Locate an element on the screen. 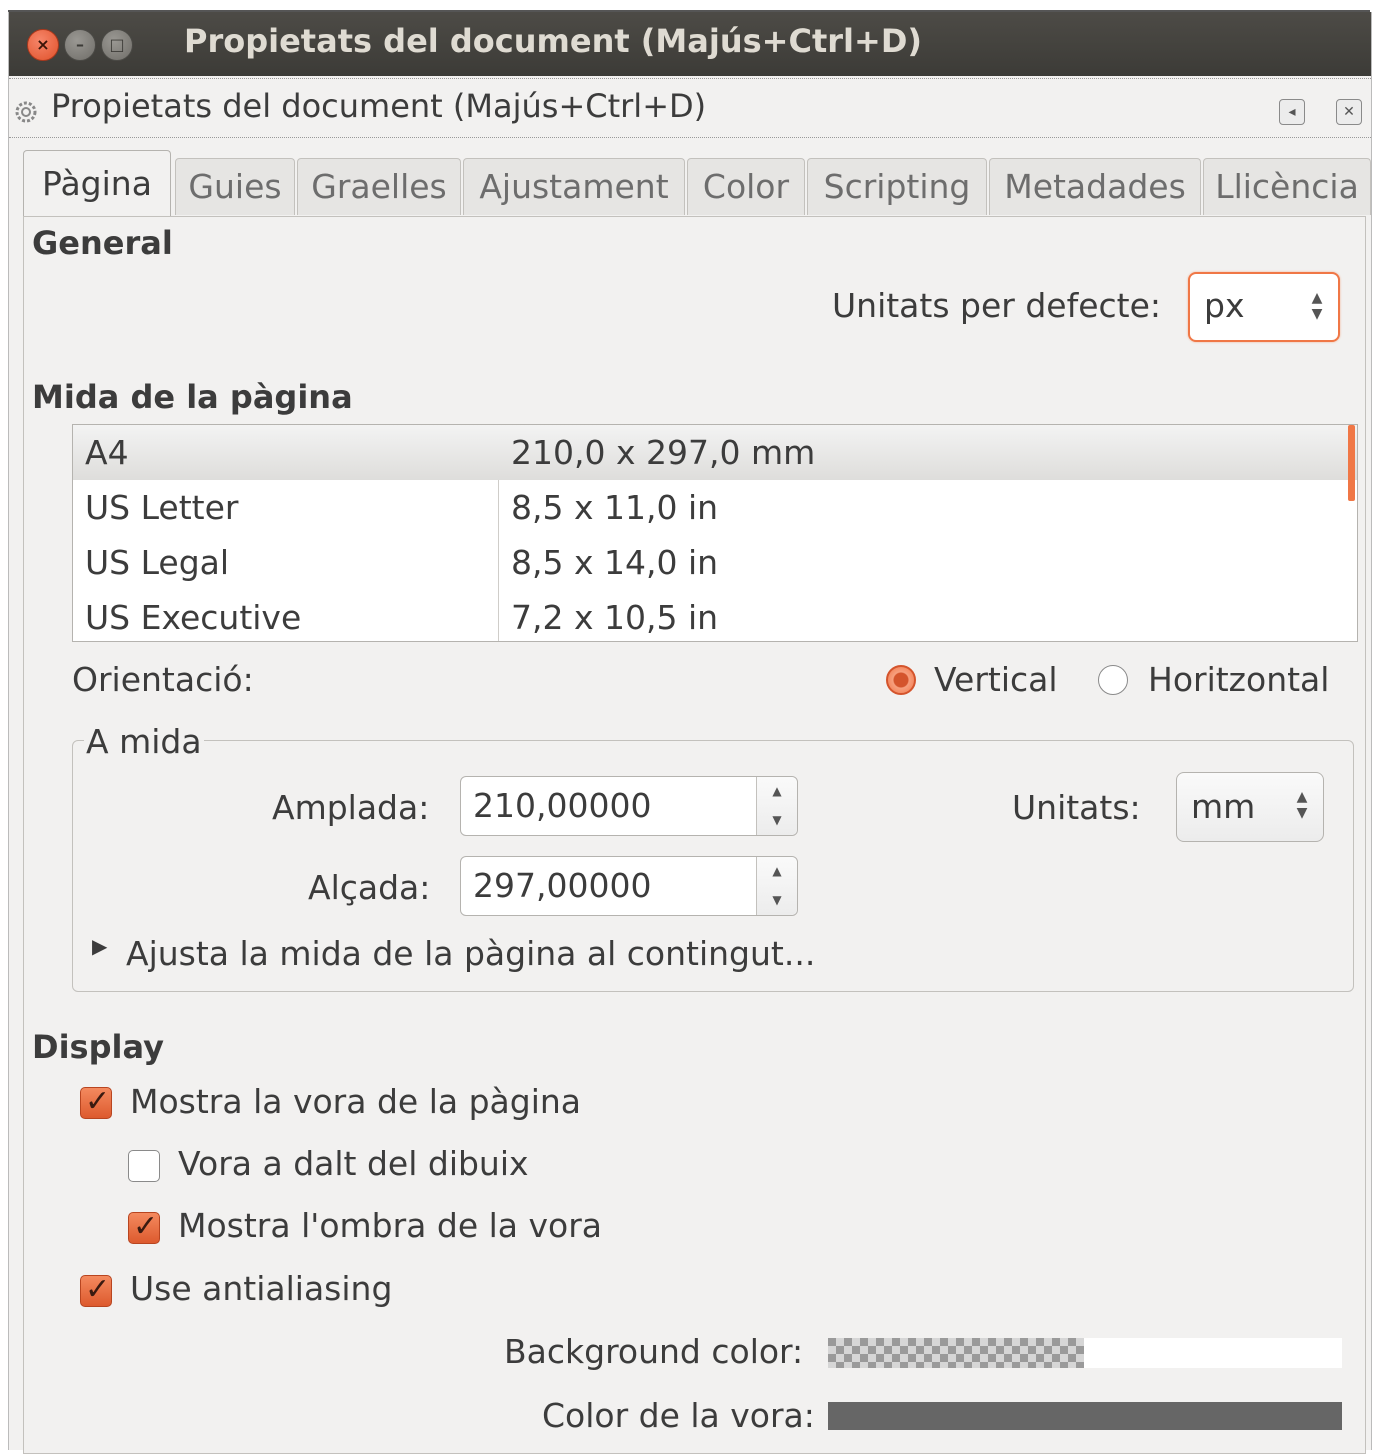 The image size is (1376, 1454). height-label: Alçada: is located at coordinates (369, 887).